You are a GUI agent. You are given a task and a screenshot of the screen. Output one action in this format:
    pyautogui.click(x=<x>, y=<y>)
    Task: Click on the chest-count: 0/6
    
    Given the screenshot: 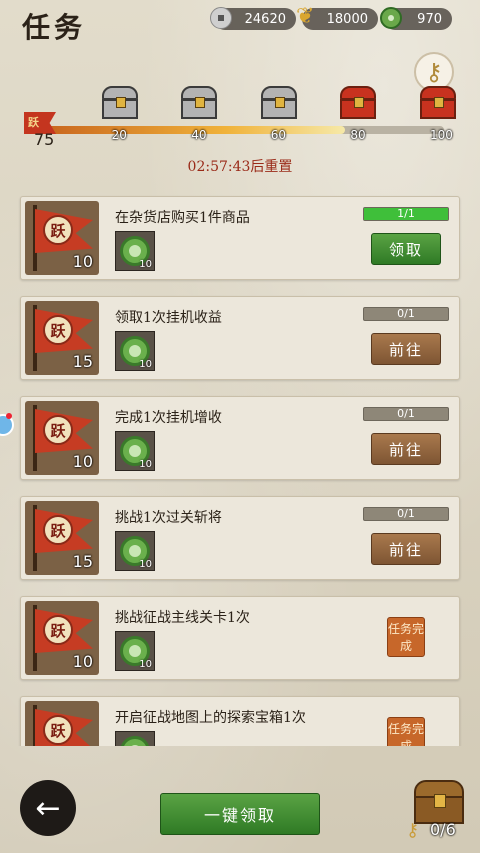 What is the action you would take?
    pyautogui.click(x=443, y=829)
    